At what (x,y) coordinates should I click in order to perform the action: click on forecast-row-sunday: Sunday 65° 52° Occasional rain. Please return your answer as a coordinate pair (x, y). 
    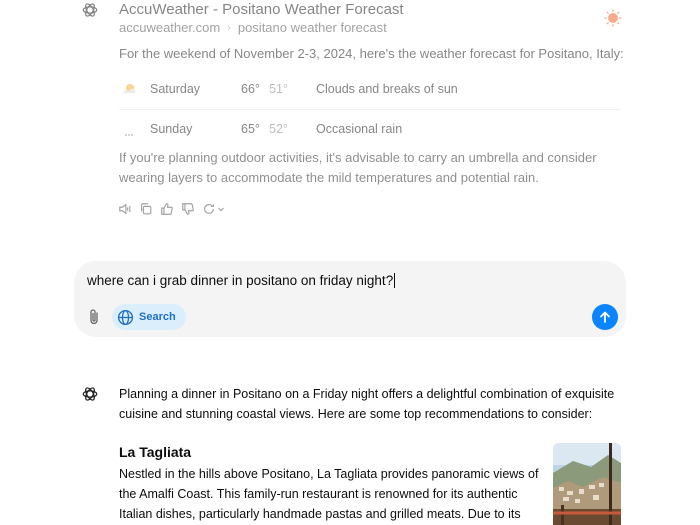
    Looking at the image, I should click on (369, 129).